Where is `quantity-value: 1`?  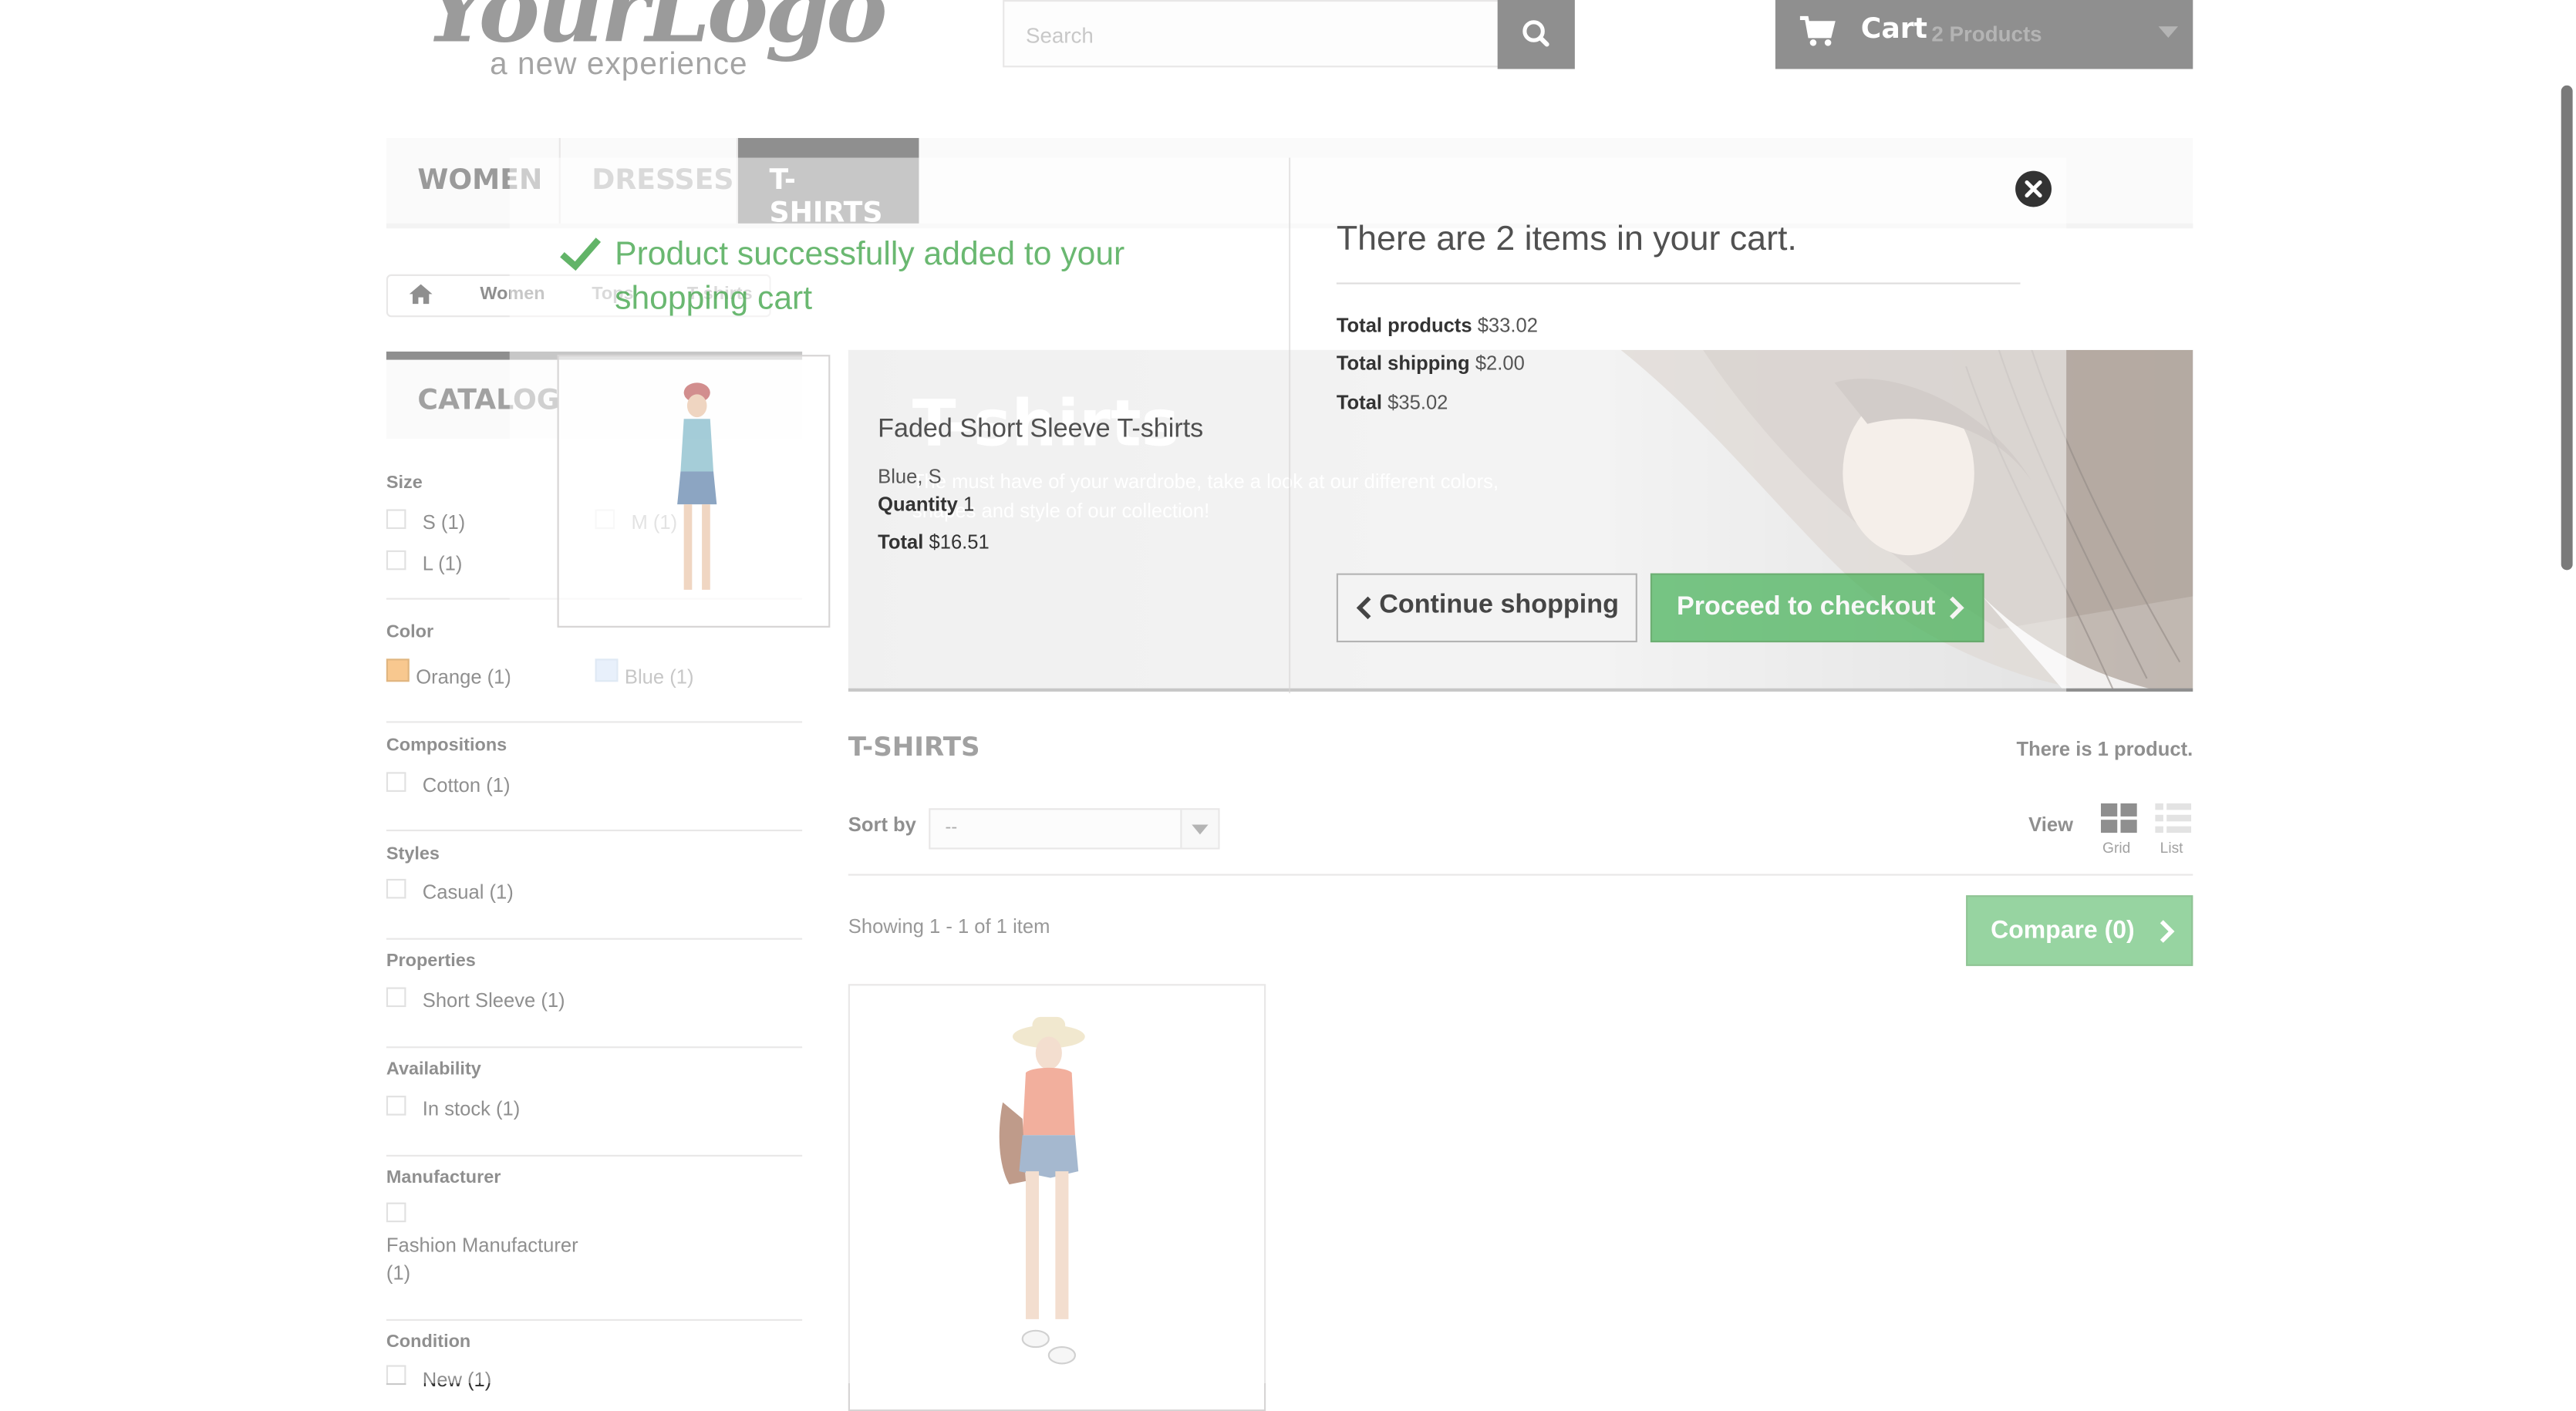 quantity-value: 1 is located at coordinates (969, 505).